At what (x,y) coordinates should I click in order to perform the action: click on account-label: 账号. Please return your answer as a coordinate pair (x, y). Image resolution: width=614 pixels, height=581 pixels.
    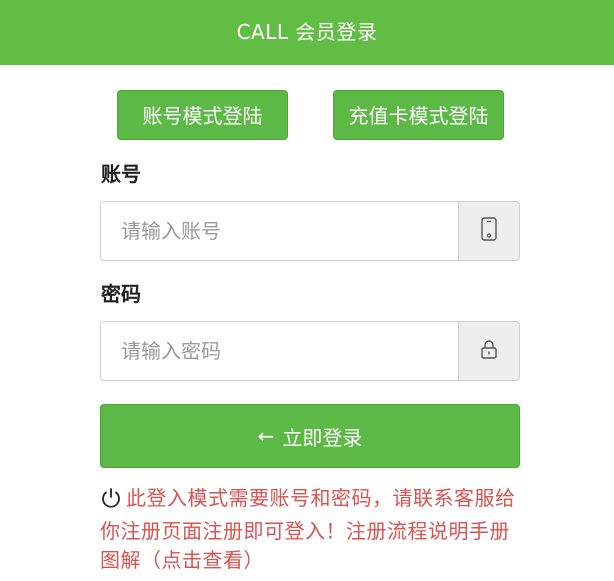
    Looking at the image, I should click on (121, 174).